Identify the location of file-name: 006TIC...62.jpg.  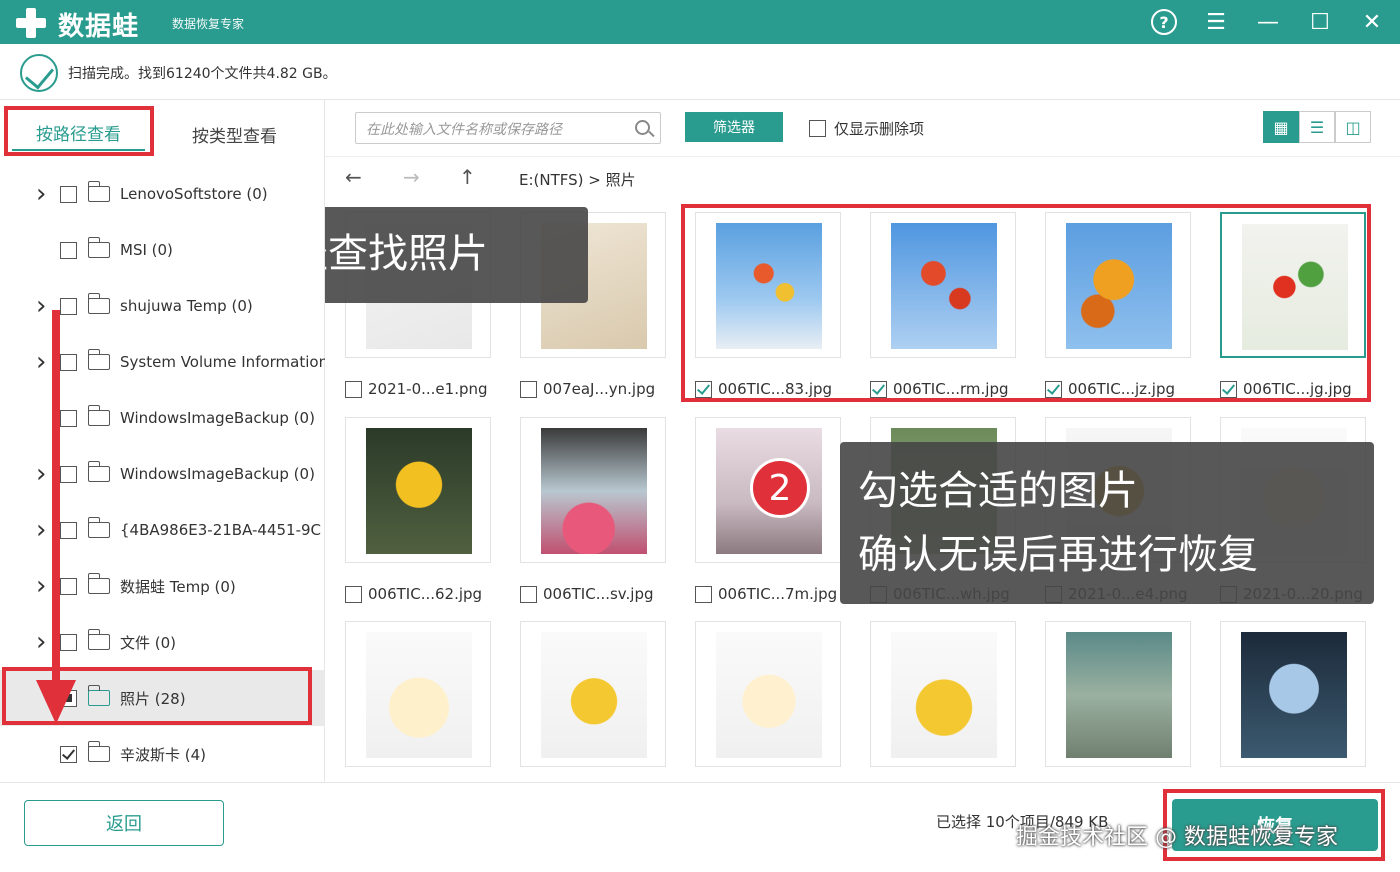
(425, 594).